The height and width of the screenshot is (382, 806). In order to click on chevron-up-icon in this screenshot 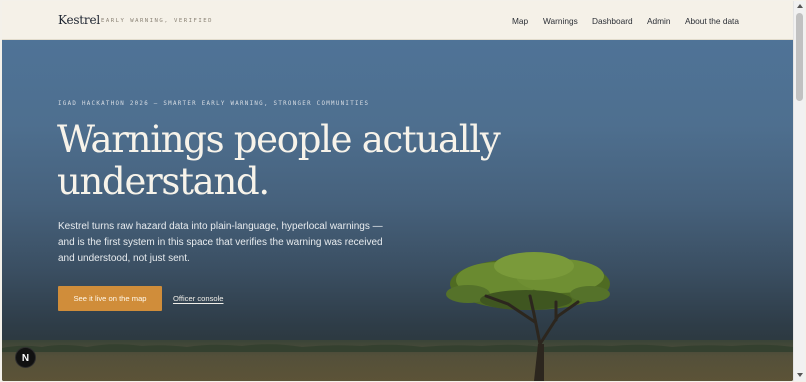, I will do `click(800, 6)`.